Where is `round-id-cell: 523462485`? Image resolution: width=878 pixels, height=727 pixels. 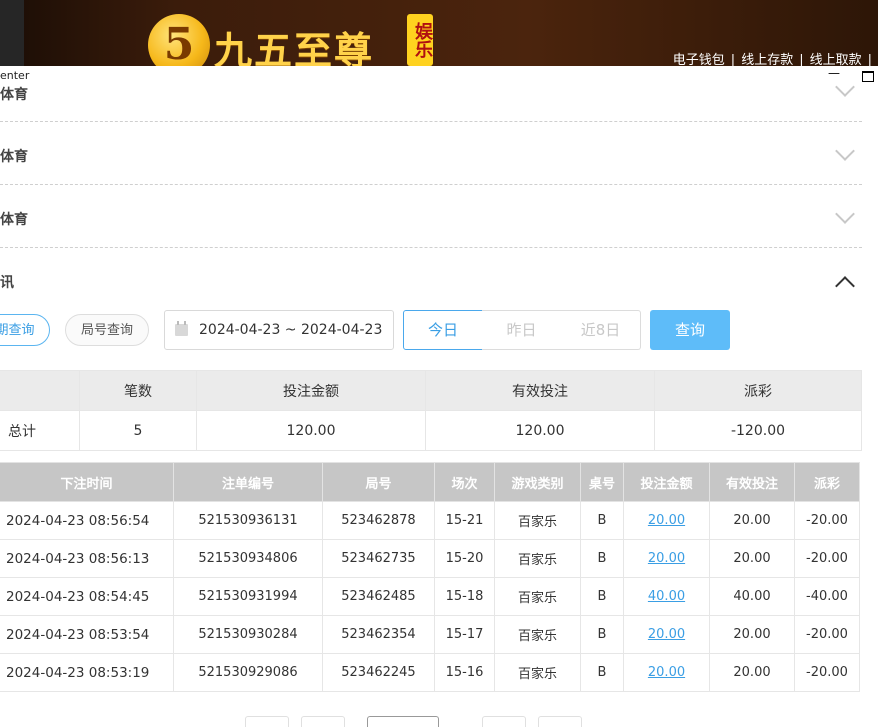 round-id-cell: 523462485 is located at coordinates (378, 596).